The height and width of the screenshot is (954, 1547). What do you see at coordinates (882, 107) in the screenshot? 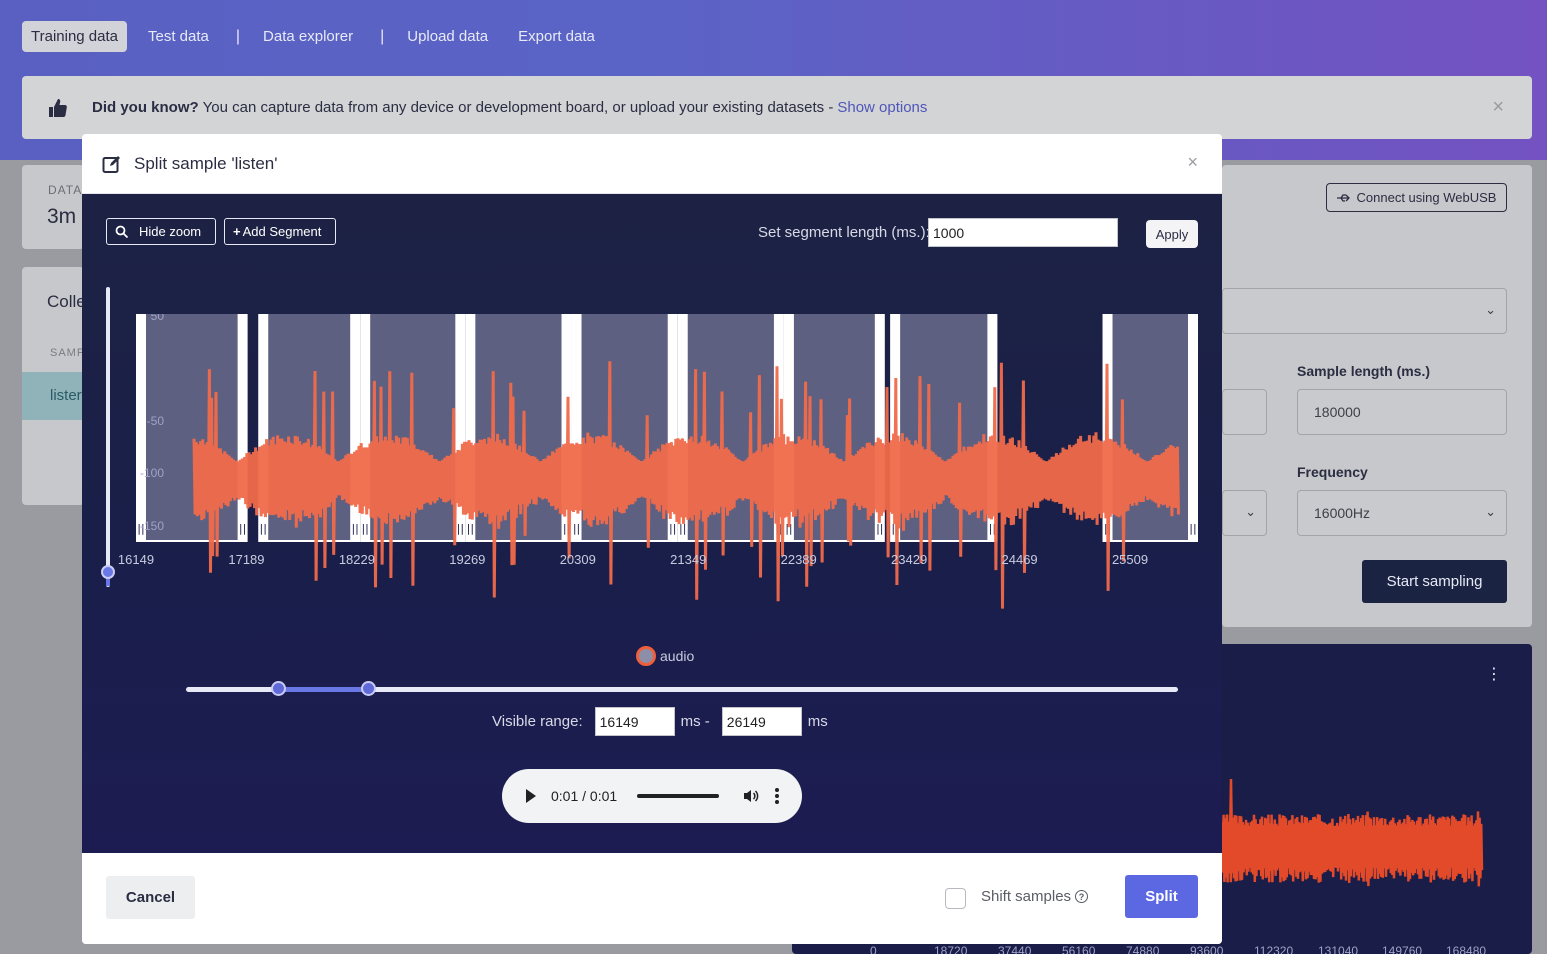
I see `show-options-link: Show options` at bounding box center [882, 107].